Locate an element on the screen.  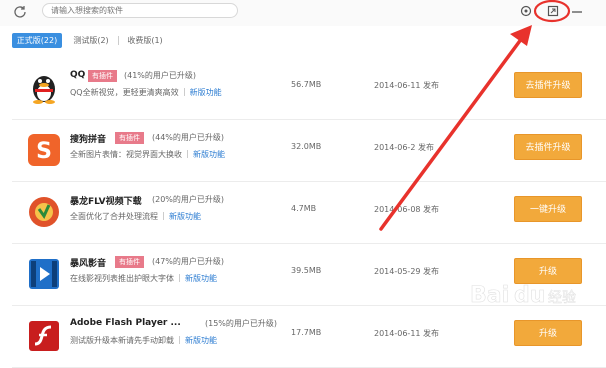
search-box is located at coordinates (140, 10).